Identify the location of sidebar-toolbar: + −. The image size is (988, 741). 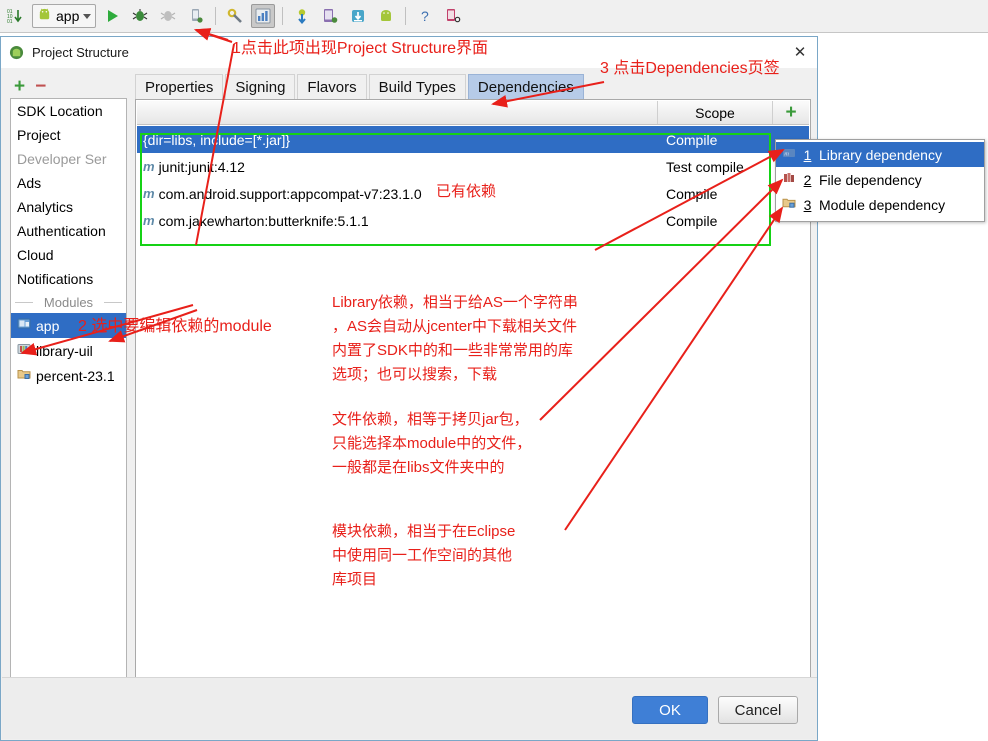
(68, 86).